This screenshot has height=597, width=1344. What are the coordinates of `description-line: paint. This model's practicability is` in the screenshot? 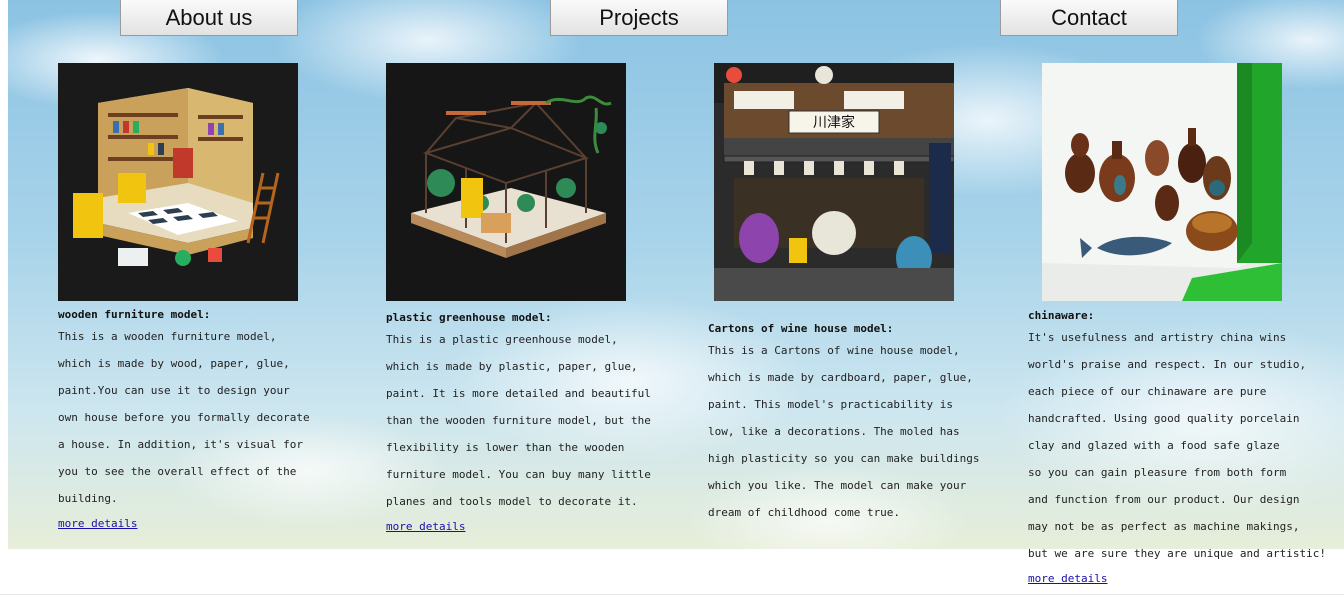 It's located at (831, 404).